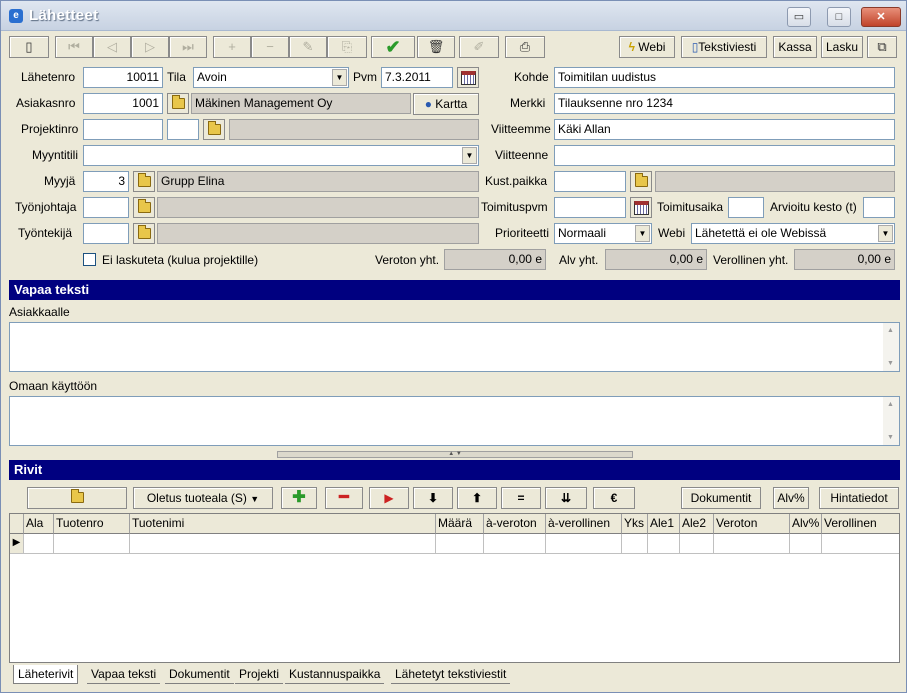  What do you see at coordinates (178, 103) in the screenshot?
I see `asiakas-lookup-button` at bounding box center [178, 103].